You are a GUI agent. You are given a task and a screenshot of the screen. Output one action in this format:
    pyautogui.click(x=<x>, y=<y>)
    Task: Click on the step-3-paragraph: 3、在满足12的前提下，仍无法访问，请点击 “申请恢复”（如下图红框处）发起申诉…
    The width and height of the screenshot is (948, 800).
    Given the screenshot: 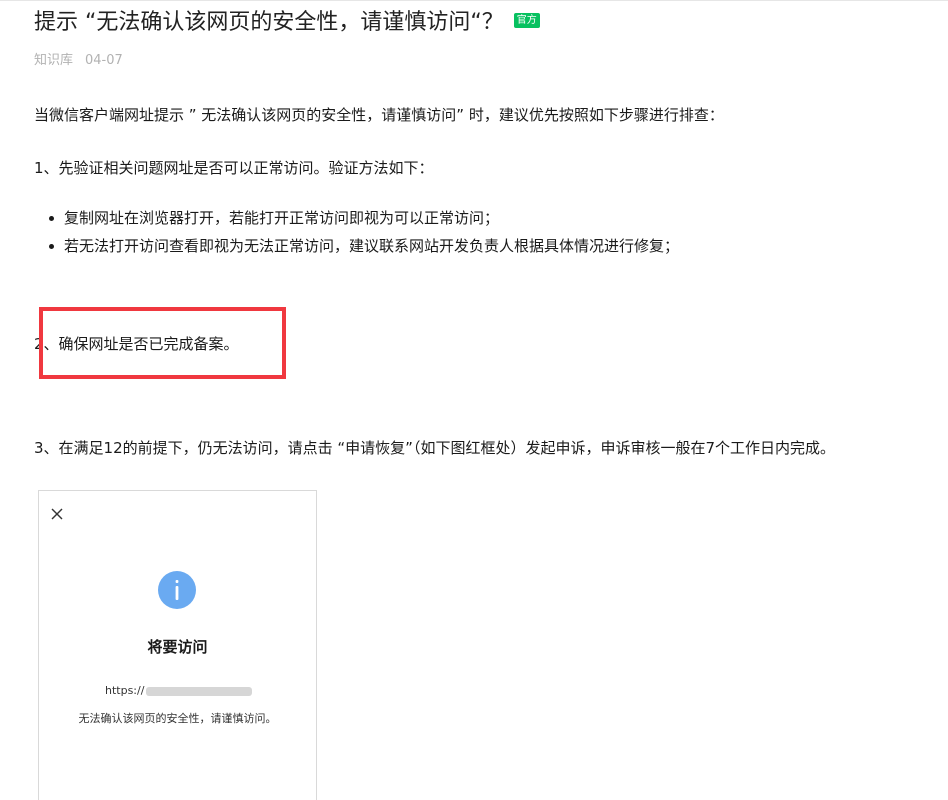 What is the action you would take?
    pyautogui.click(x=434, y=448)
    